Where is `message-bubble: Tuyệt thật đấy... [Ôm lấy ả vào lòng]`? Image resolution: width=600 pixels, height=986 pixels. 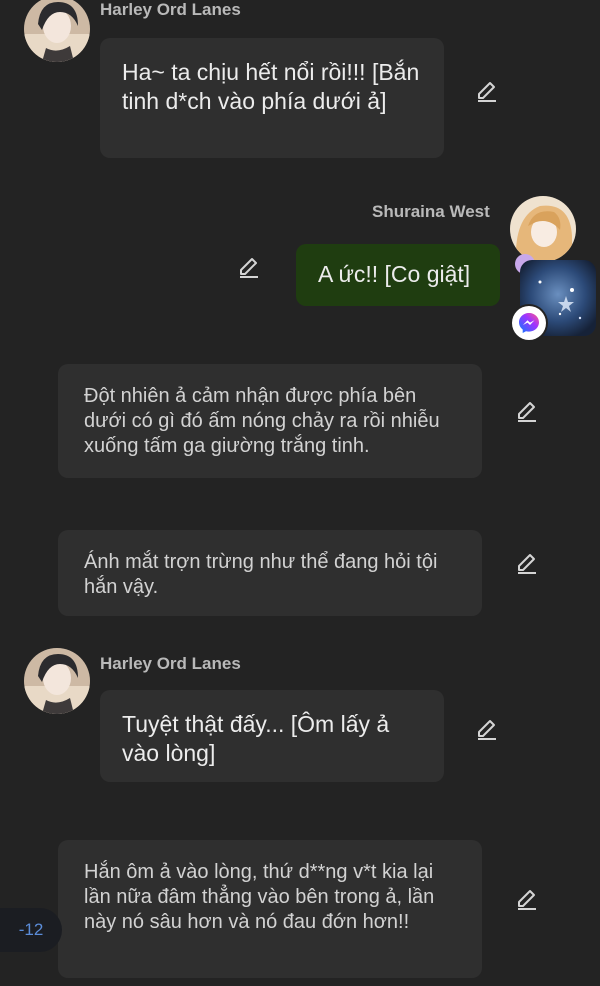
message-bubble: Tuyệt thật đấy... [Ôm lấy ả vào lòng] is located at coordinates (272, 736).